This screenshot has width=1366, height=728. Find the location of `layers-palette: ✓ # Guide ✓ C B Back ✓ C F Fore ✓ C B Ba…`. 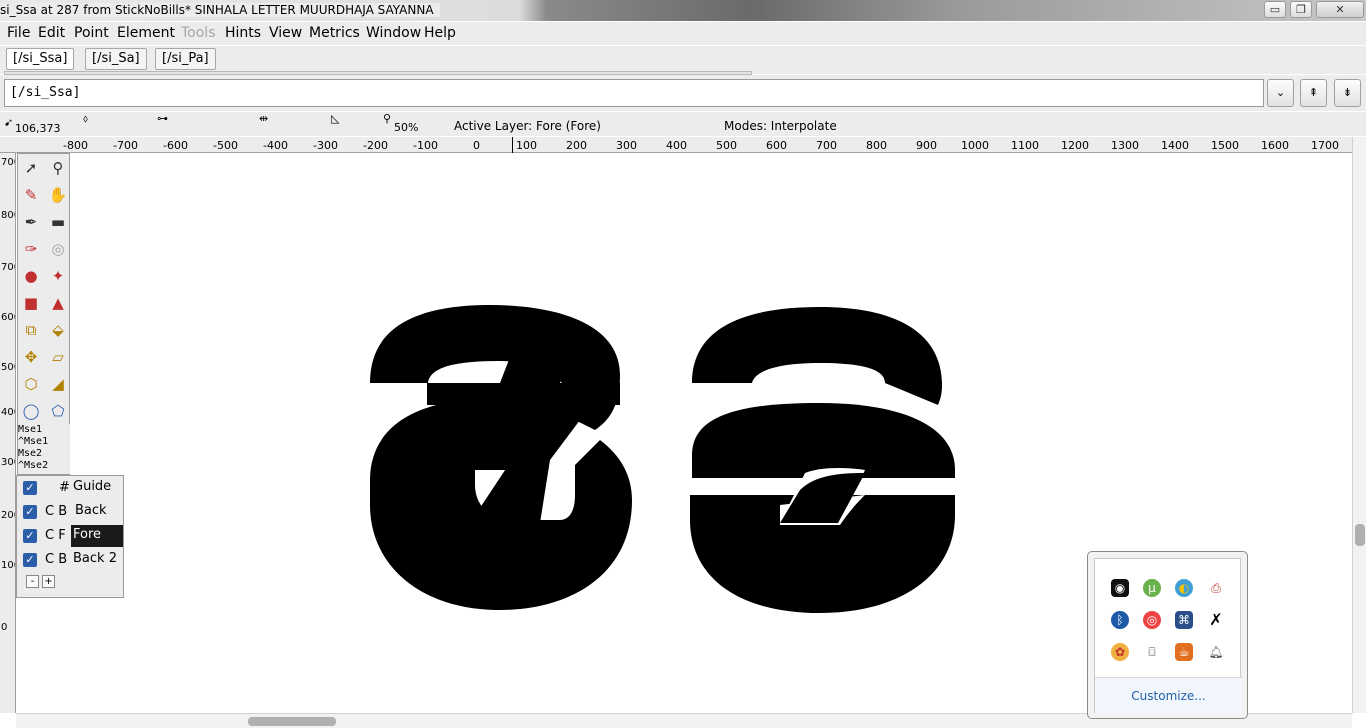

layers-palette: ✓ # Guide ✓ C B Back ✓ C F Fore ✓ C B Ba… is located at coordinates (70, 536).